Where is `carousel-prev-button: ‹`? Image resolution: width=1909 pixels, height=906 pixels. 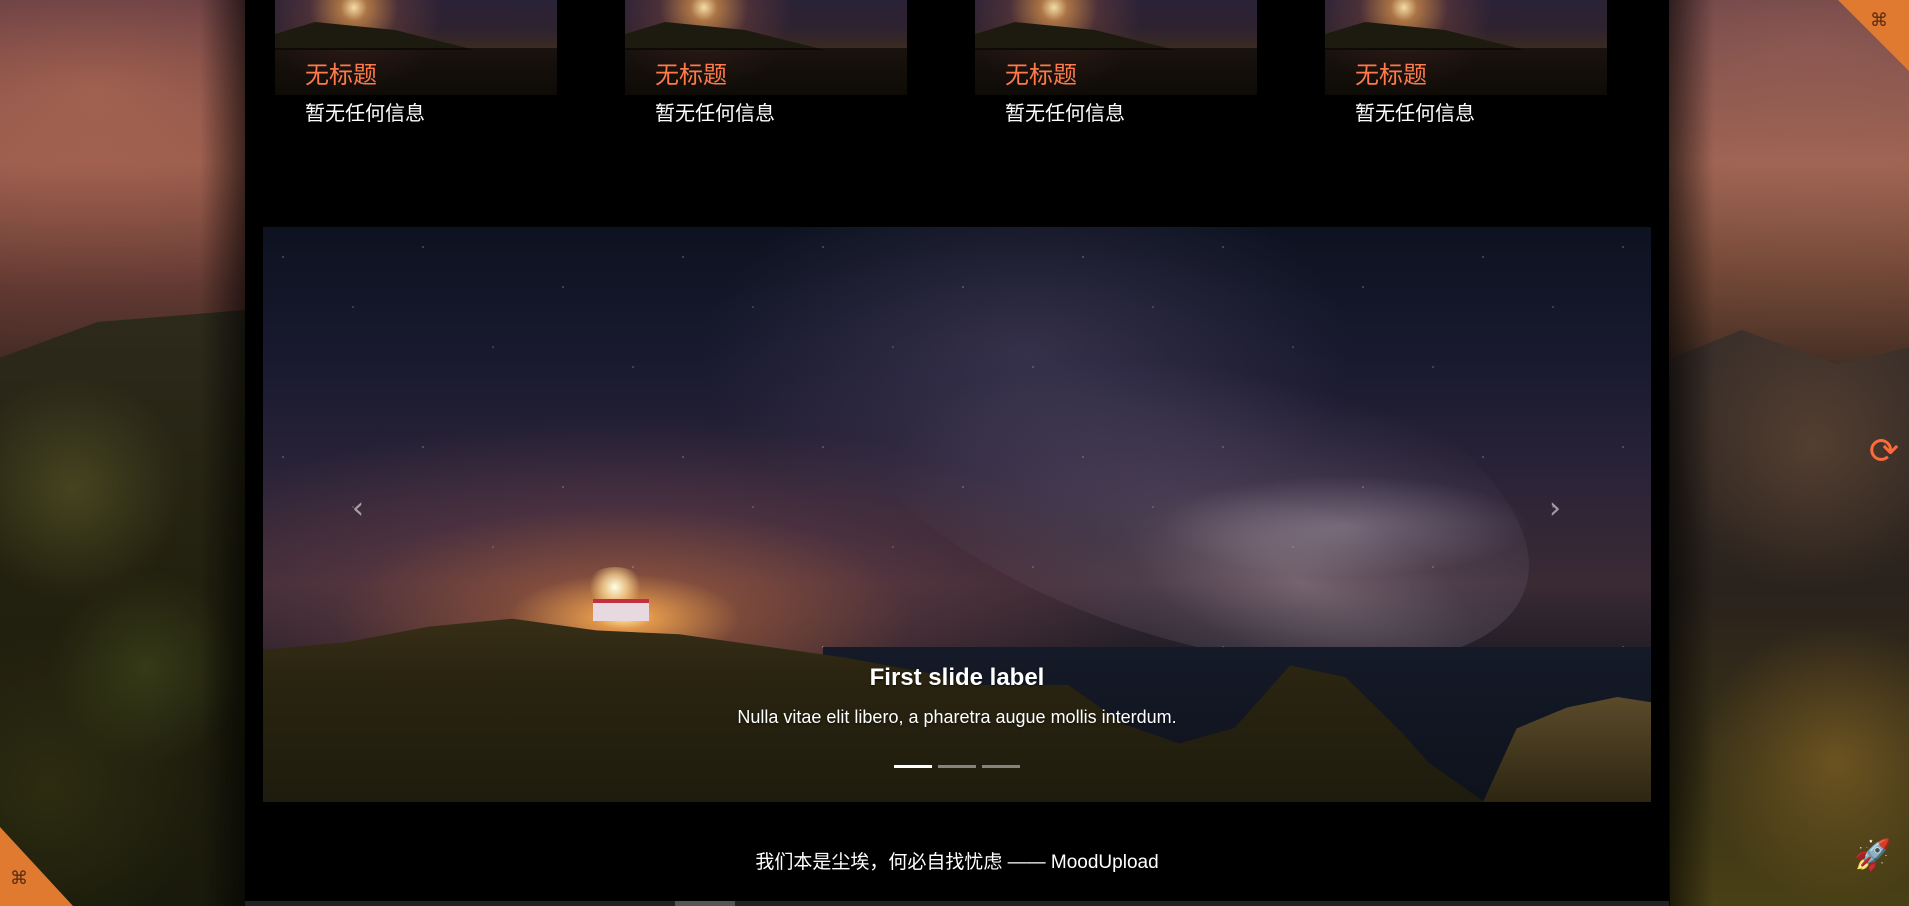
carousel-prev-button: ‹ is located at coordinates (358, 509).